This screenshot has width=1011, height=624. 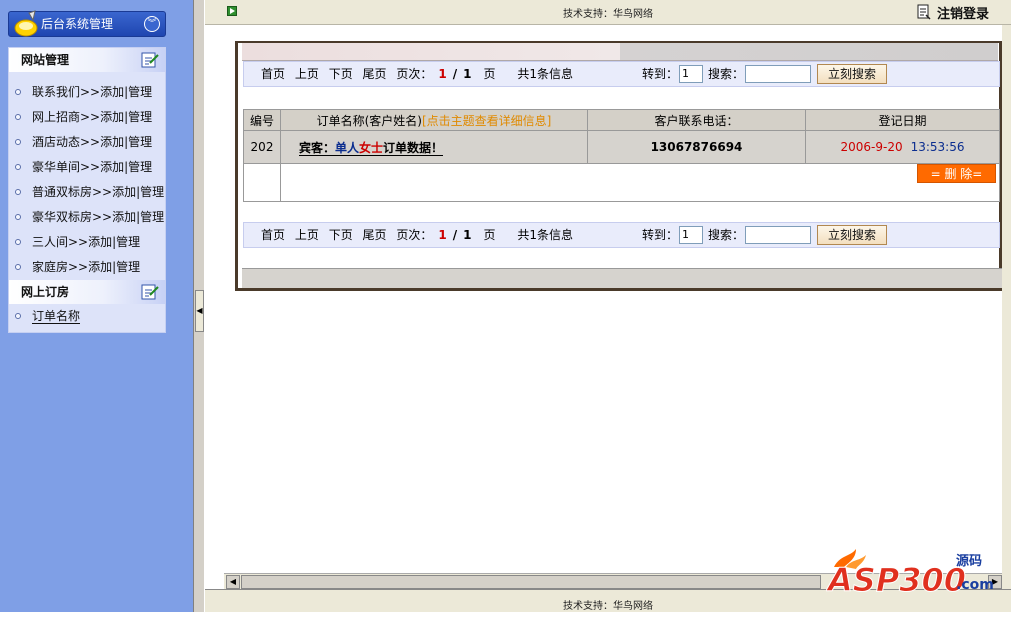 I want to click on watermark-text: ASP300, so click(x=896, y=578).